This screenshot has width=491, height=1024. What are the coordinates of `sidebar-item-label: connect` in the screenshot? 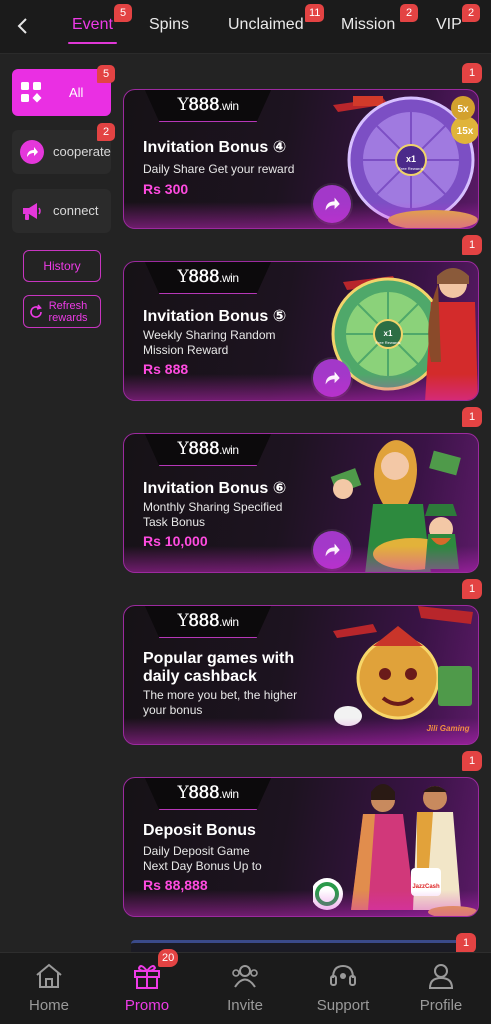 It's located at (76, 210).